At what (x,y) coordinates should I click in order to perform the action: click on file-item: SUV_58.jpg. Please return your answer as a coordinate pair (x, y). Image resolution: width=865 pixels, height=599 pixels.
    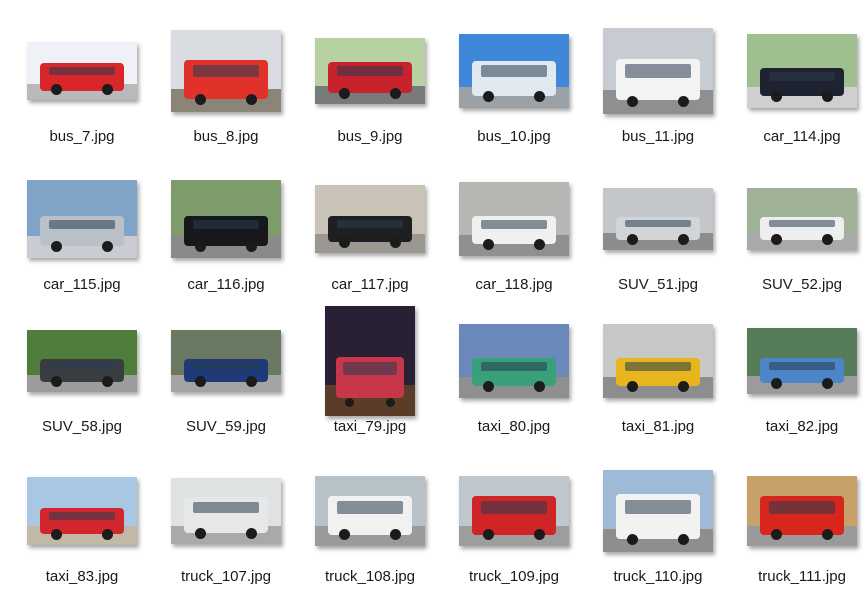
    Looking at the image, I should click on (82, 376).